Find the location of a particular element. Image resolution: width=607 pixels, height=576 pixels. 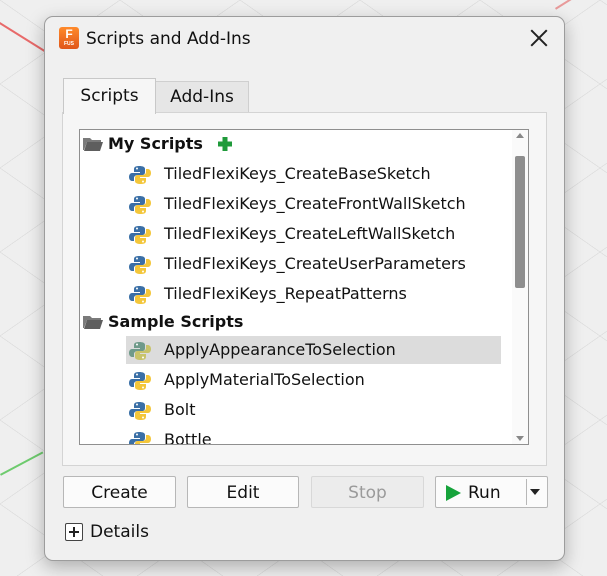

tree-item-script-selected: ApplyAppearanceToSelection is located at coordinates (313, 350).